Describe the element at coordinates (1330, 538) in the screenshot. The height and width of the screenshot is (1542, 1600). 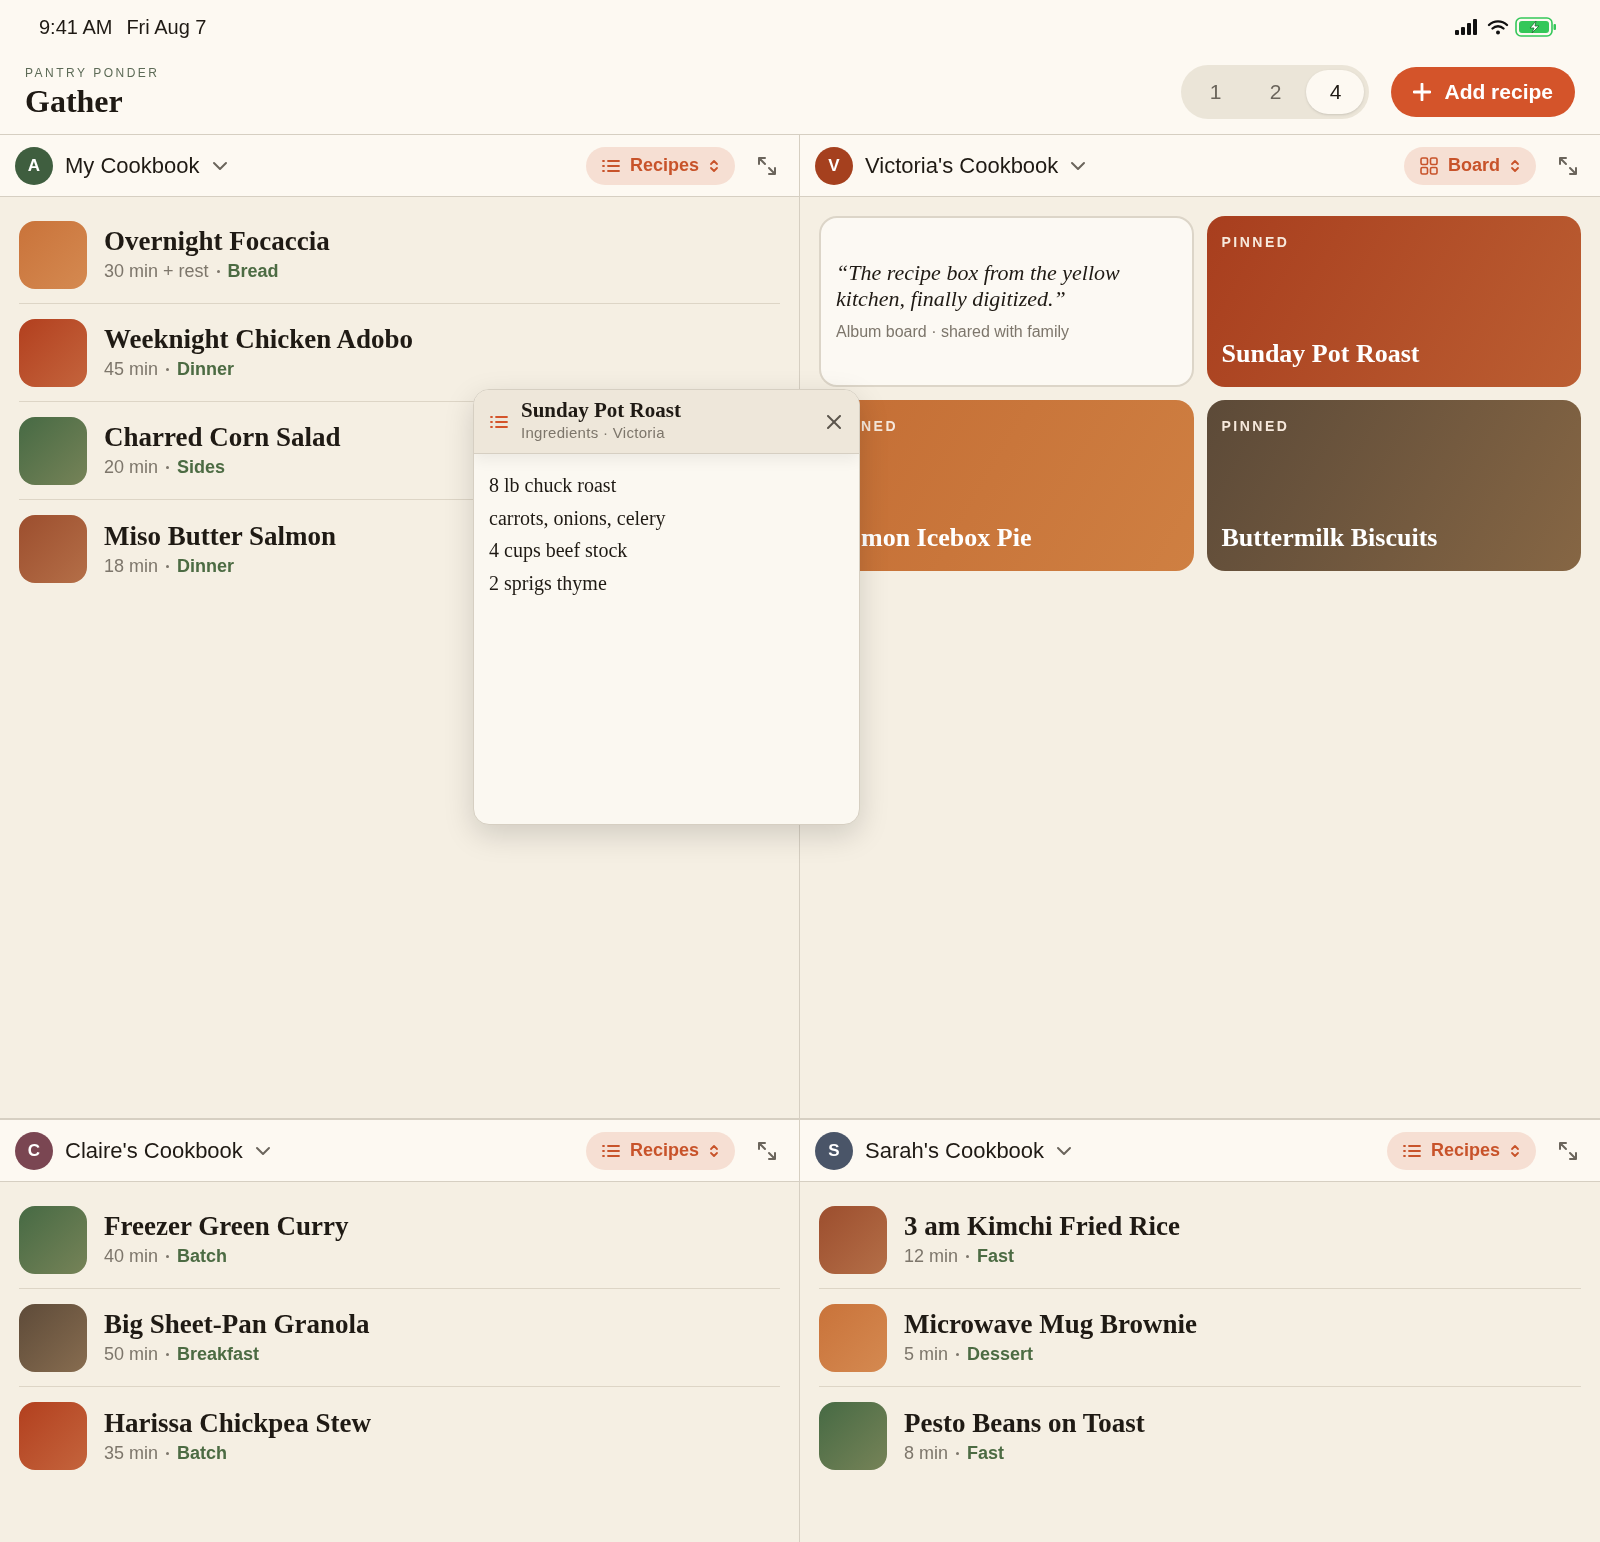
I see `pinned-recipe-title: Buttermilk Biscuits` at that location.